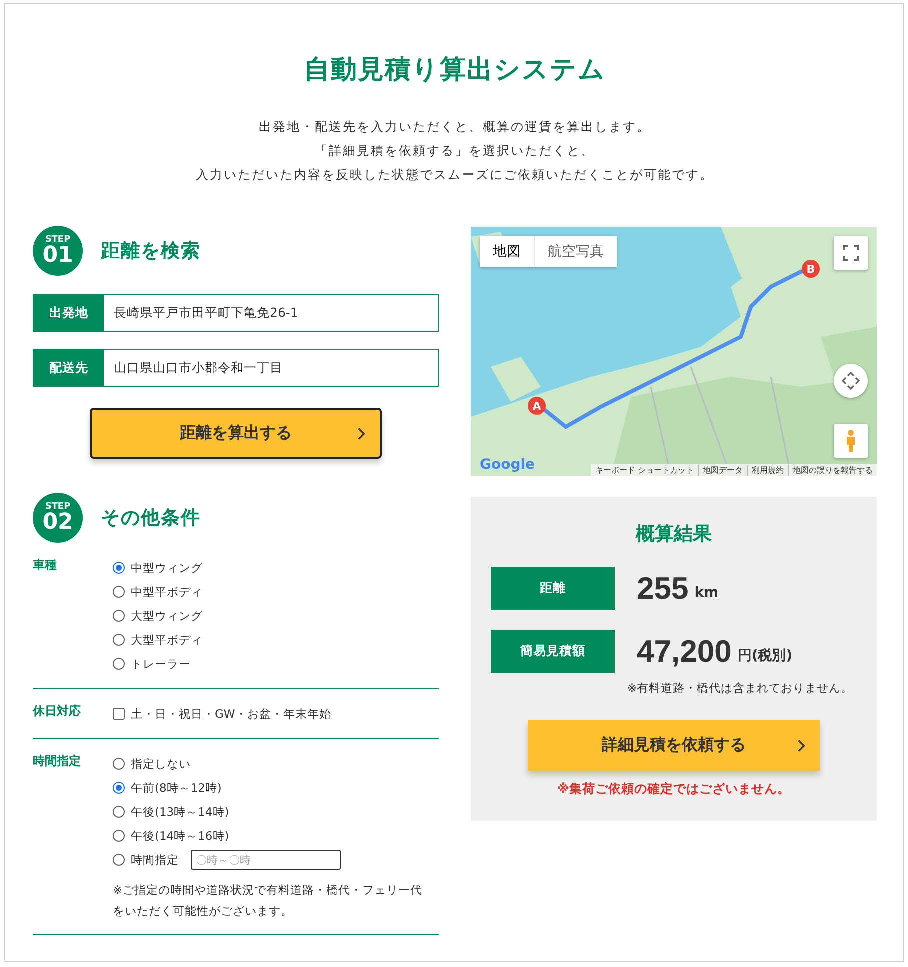  I want to click on group-label: 時間指定, so click(57, 761).